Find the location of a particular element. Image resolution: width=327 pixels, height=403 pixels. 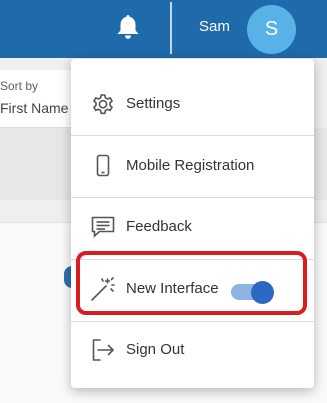

user-name: Sam is located at coordinates (214, 26).